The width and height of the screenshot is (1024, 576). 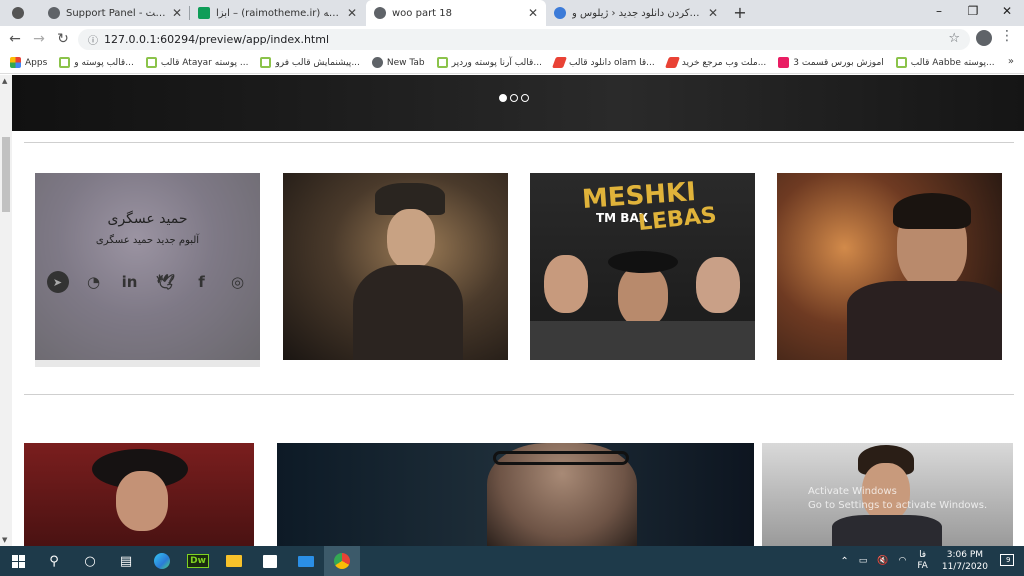 I want to click on dreamweaver-icon: Dw, so click(x=198, y=561).